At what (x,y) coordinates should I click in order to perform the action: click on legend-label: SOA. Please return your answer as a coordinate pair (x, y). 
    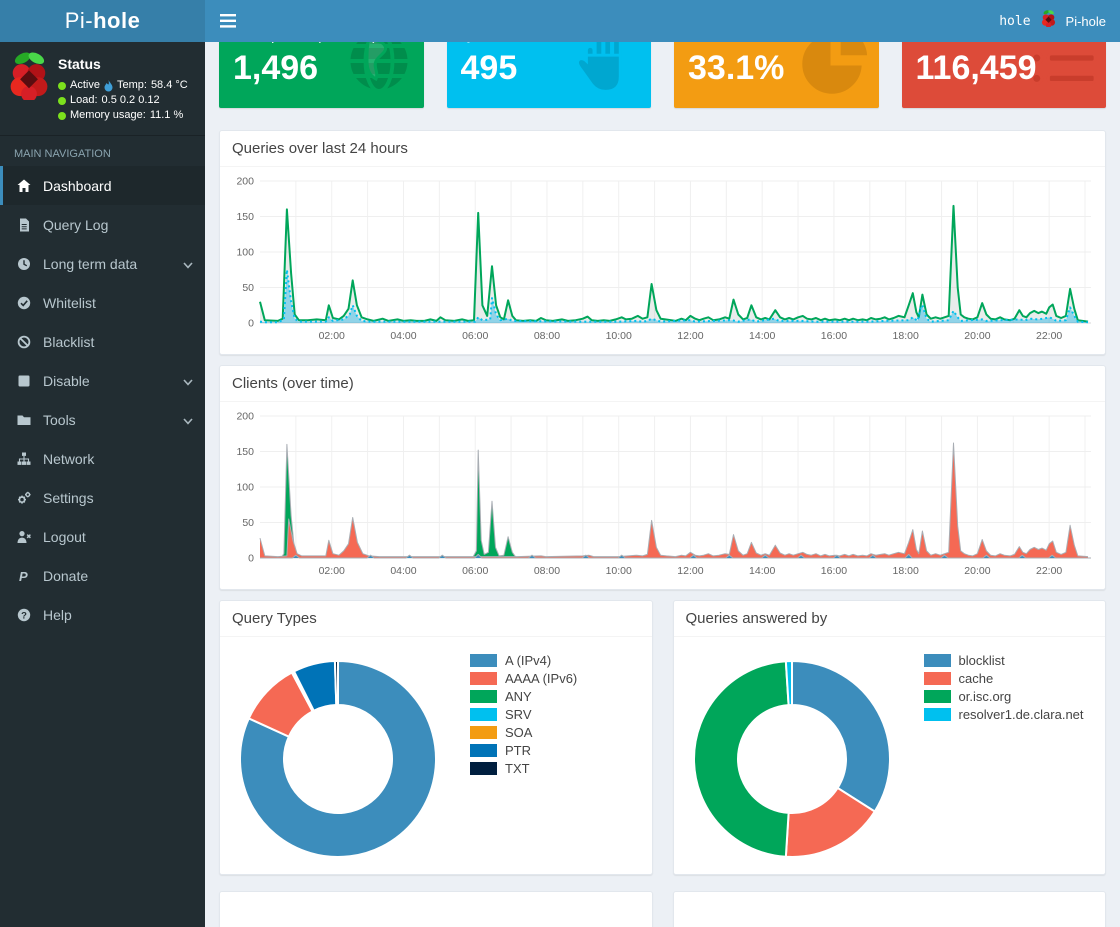
    Looking at the image, I should click on (519, 732).